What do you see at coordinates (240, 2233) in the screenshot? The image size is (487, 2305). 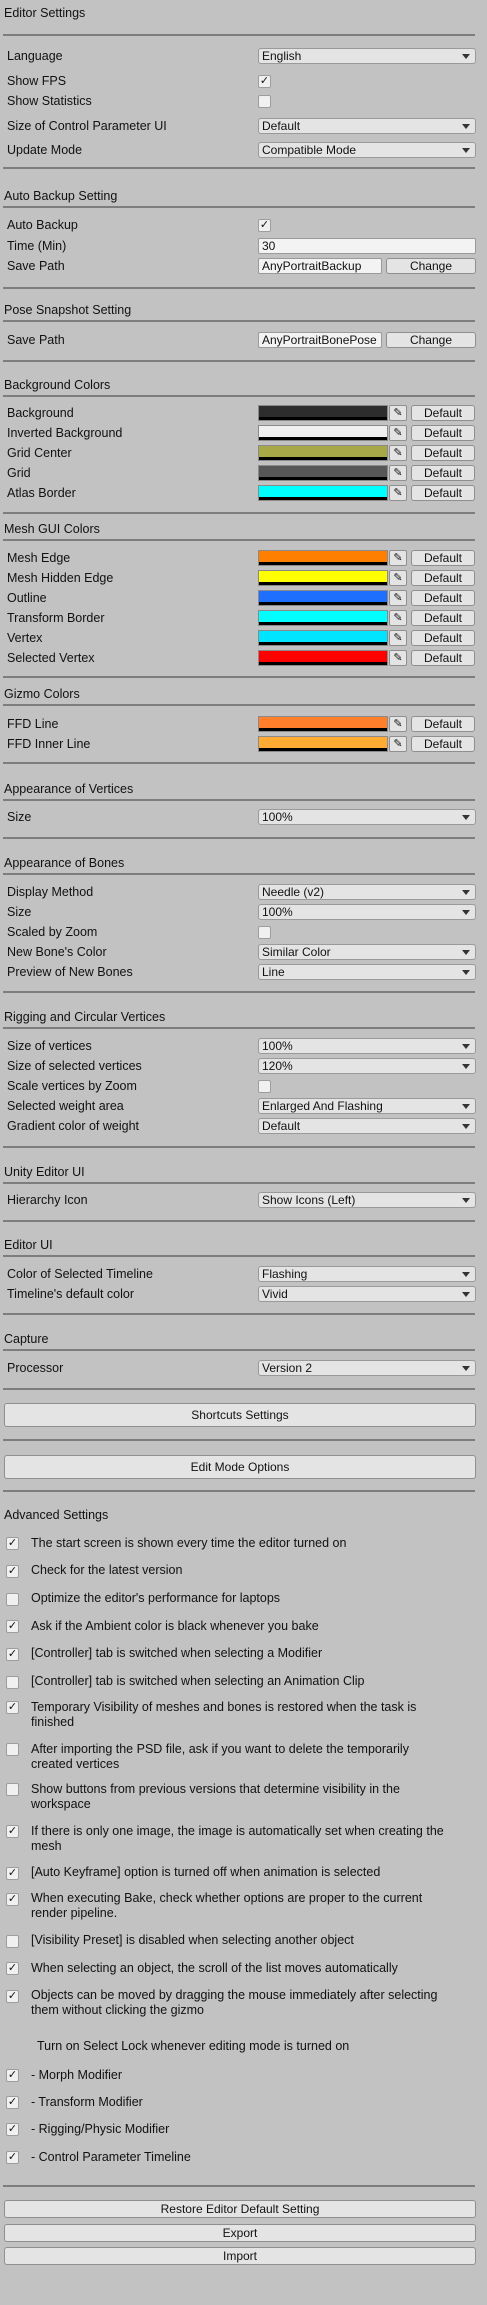 I see `export-button: Export` at bounding box center [240, 2233].